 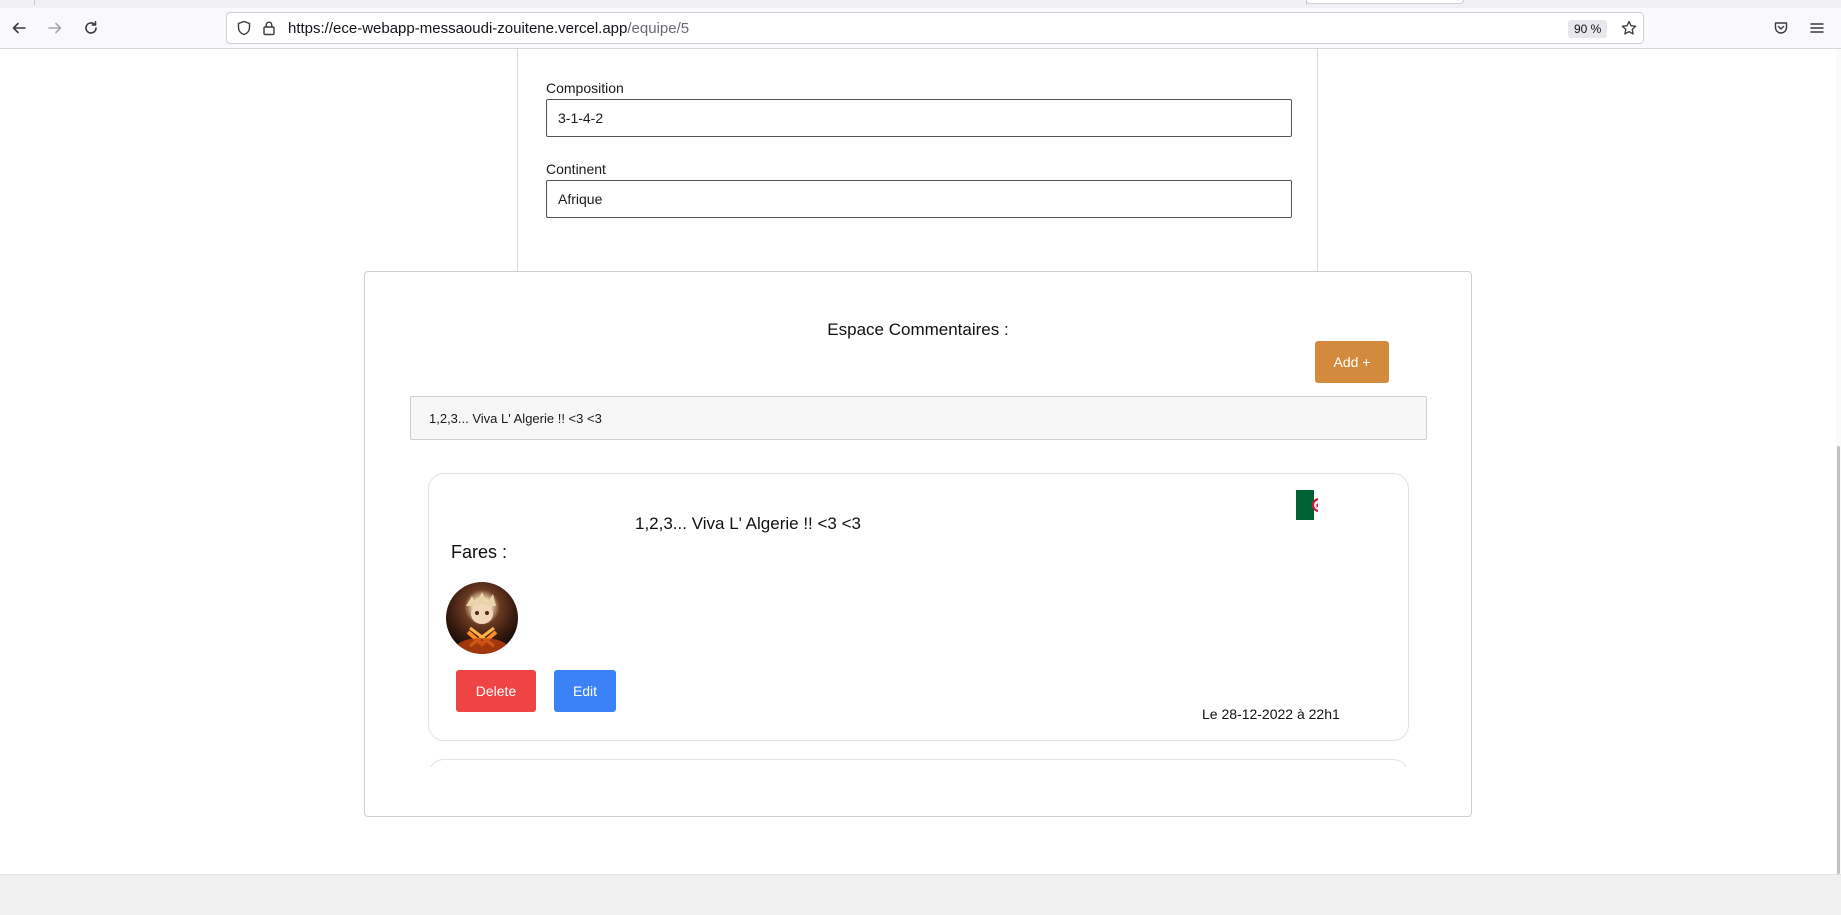 I want to click on page-scrollbar-track, so click(x=1838, y=461).